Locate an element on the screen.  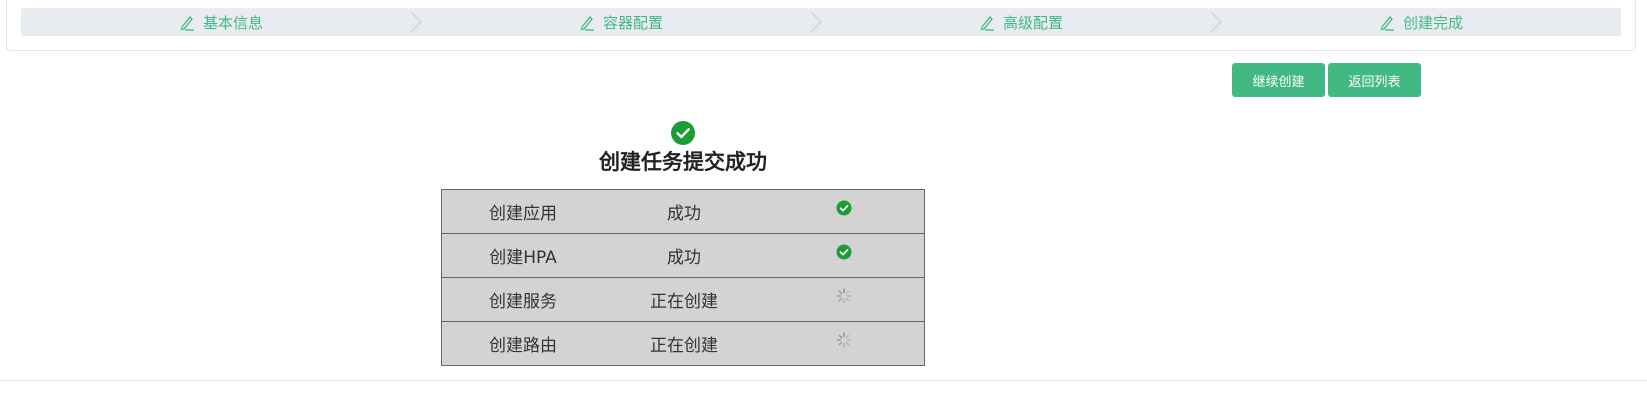
step-basic-info: 基本信息 is located at coordinates (221, 22).